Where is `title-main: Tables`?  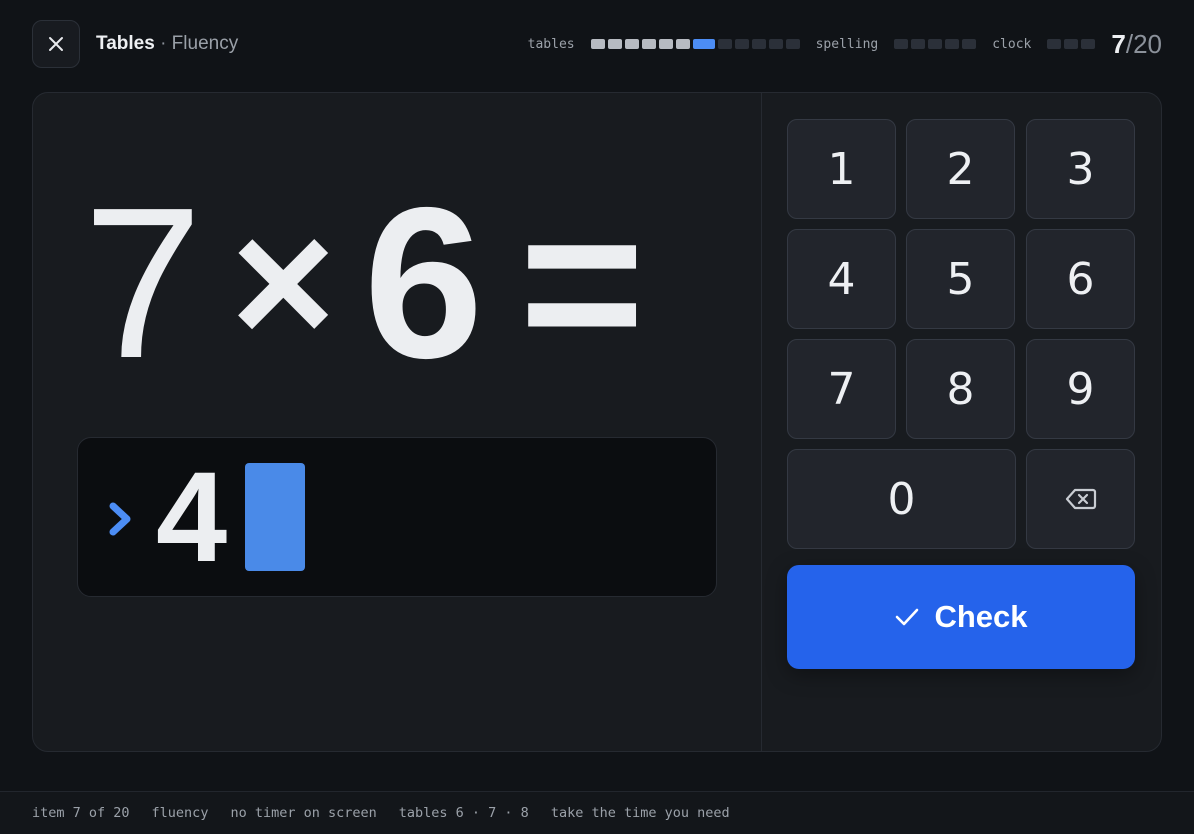
title-main: Tables is located at coordinates (125, 43).